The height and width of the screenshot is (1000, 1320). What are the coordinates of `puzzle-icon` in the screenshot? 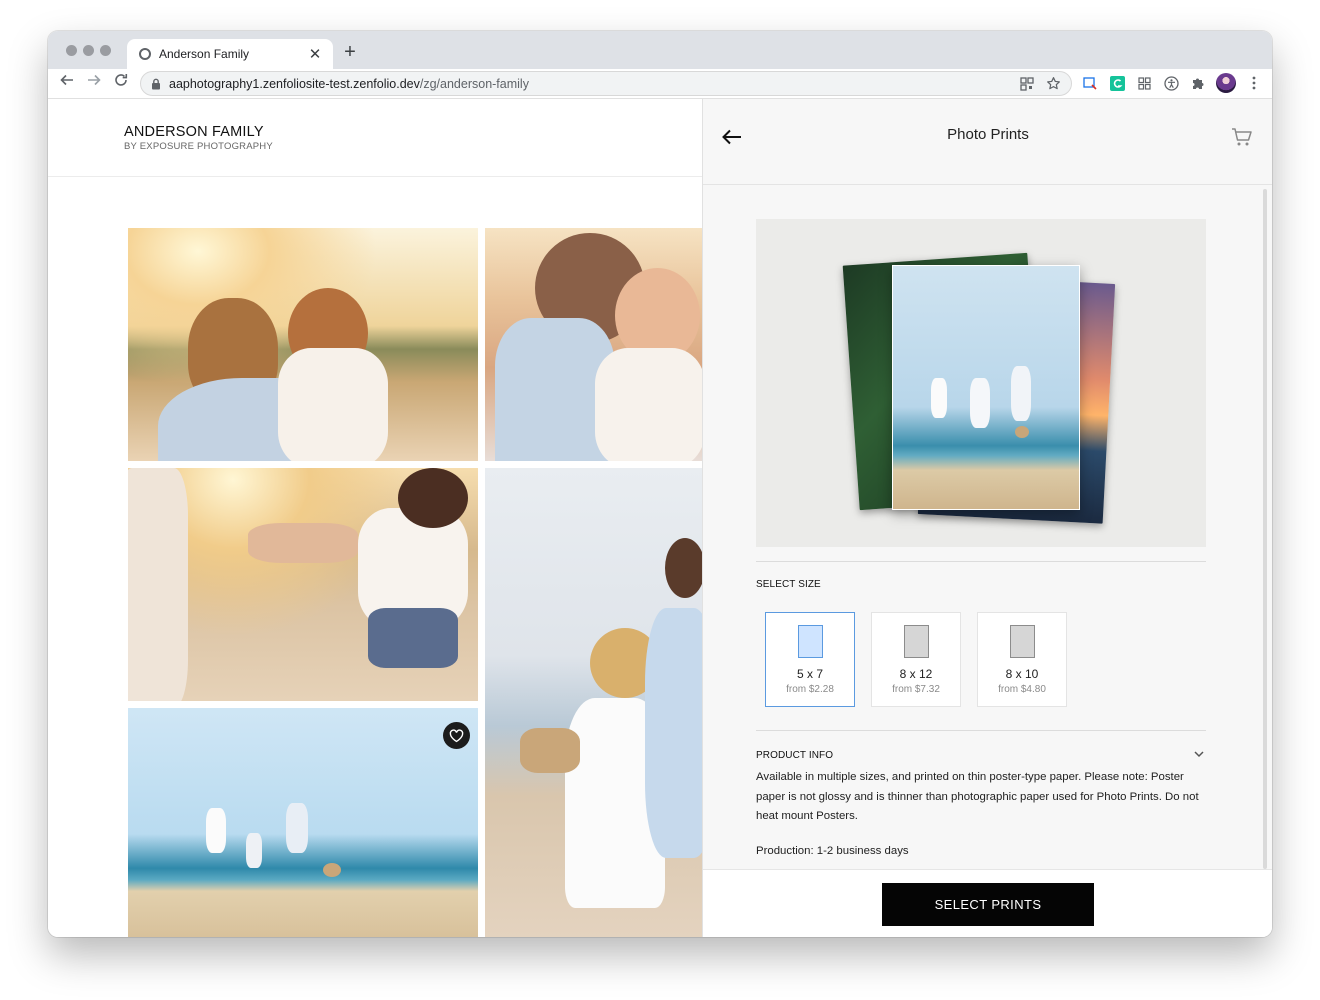 It's located at (1198, 83).